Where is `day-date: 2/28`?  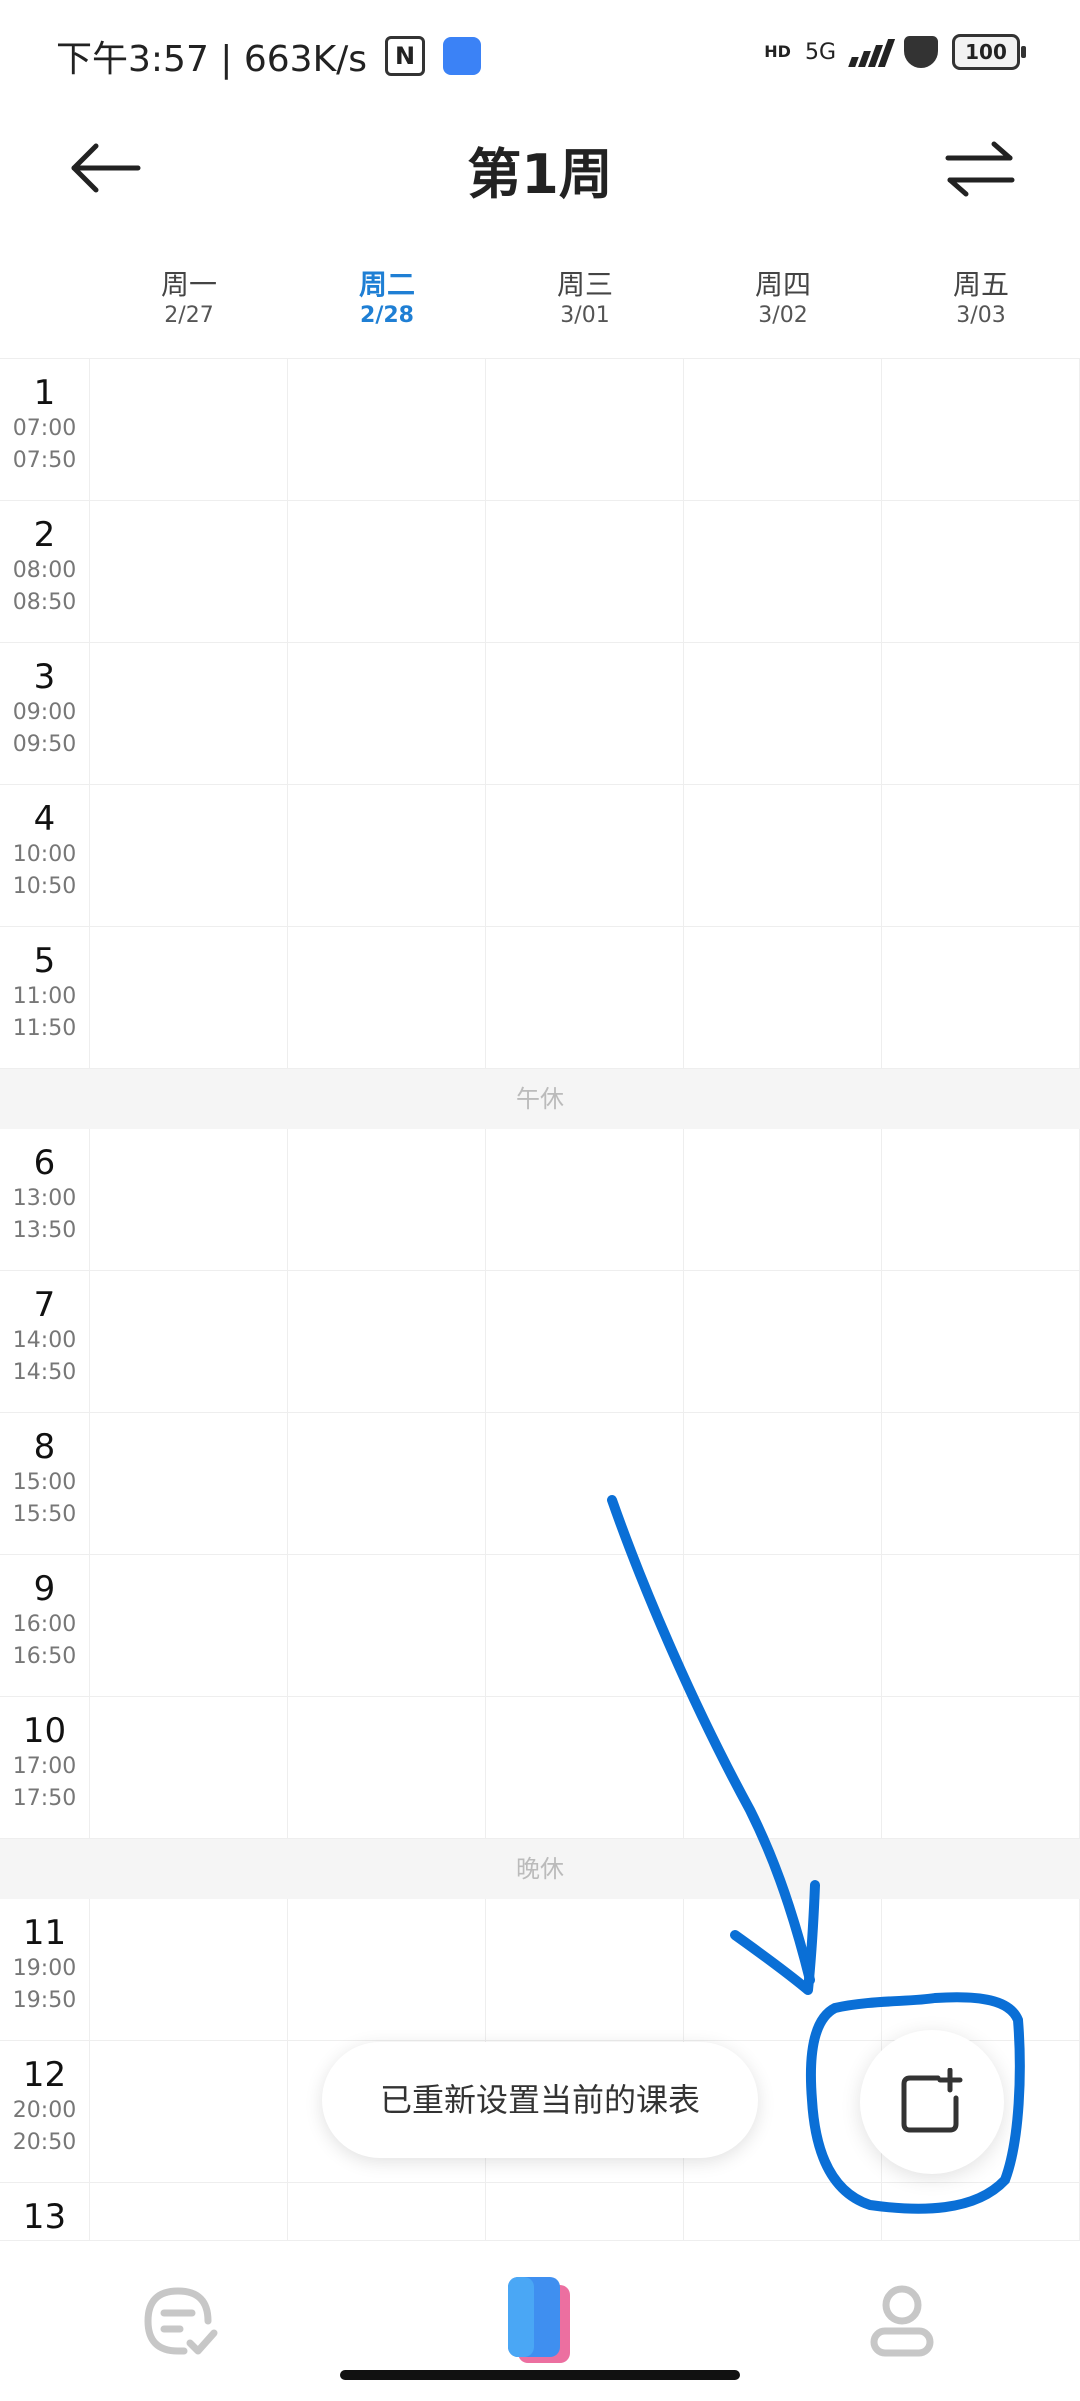 day-date: 2/28 is located at coordinates (387, 315).